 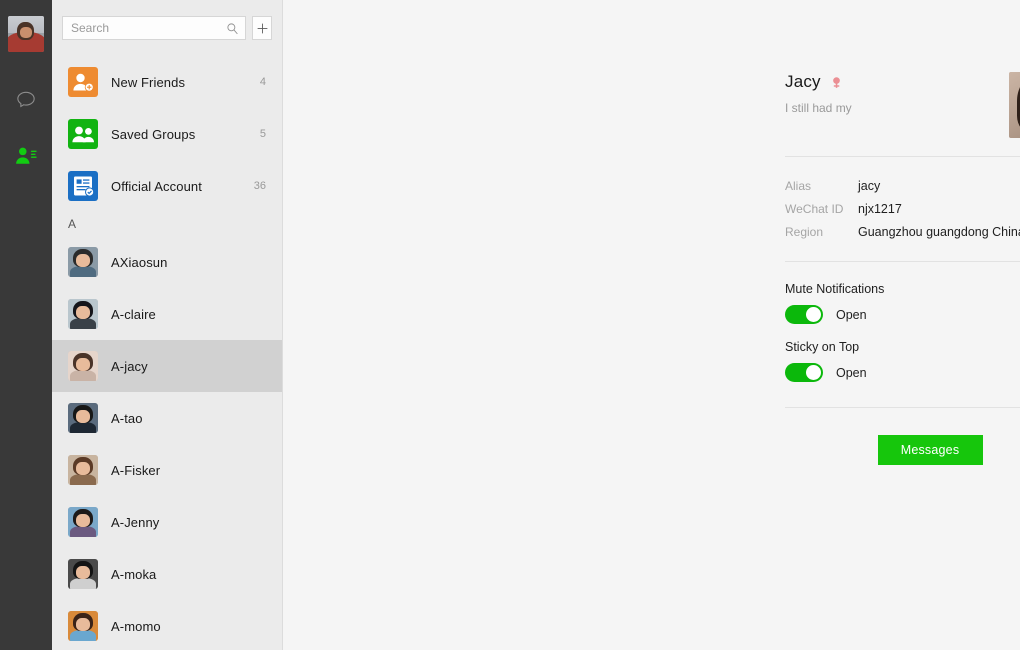 What do you see at coordinates (279, 353) in the screenshot?
I see `list-scrollbar` at bounding box center [279, 353].